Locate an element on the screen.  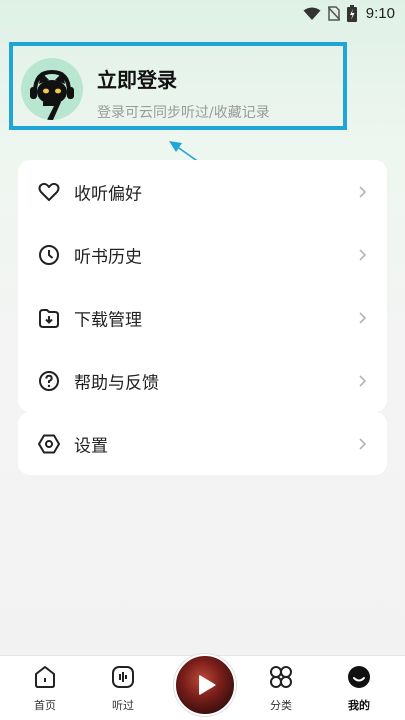
status-time: 9:10 is located at coordinates (380, 13).